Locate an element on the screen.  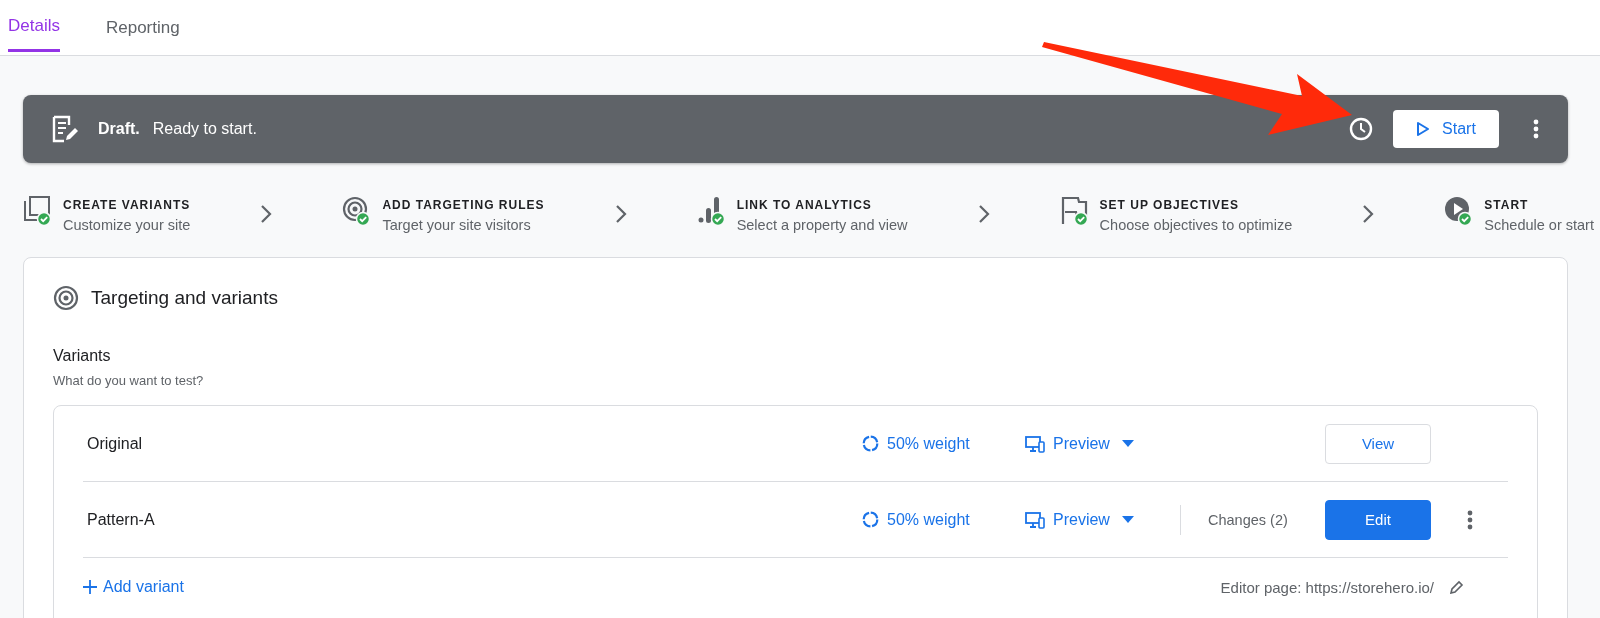
start-button: Start is located at coordinates (1446, 129).